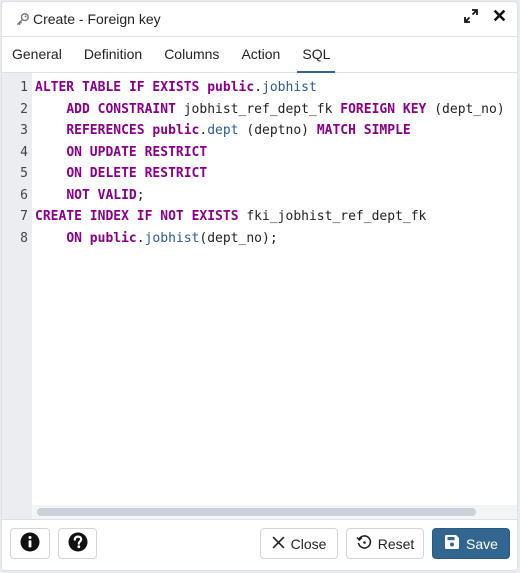 The image size is (520, 573). Describe the element at coordinates (256, 512) in the screenshot. I see `scrollbar-thumb` at that location.